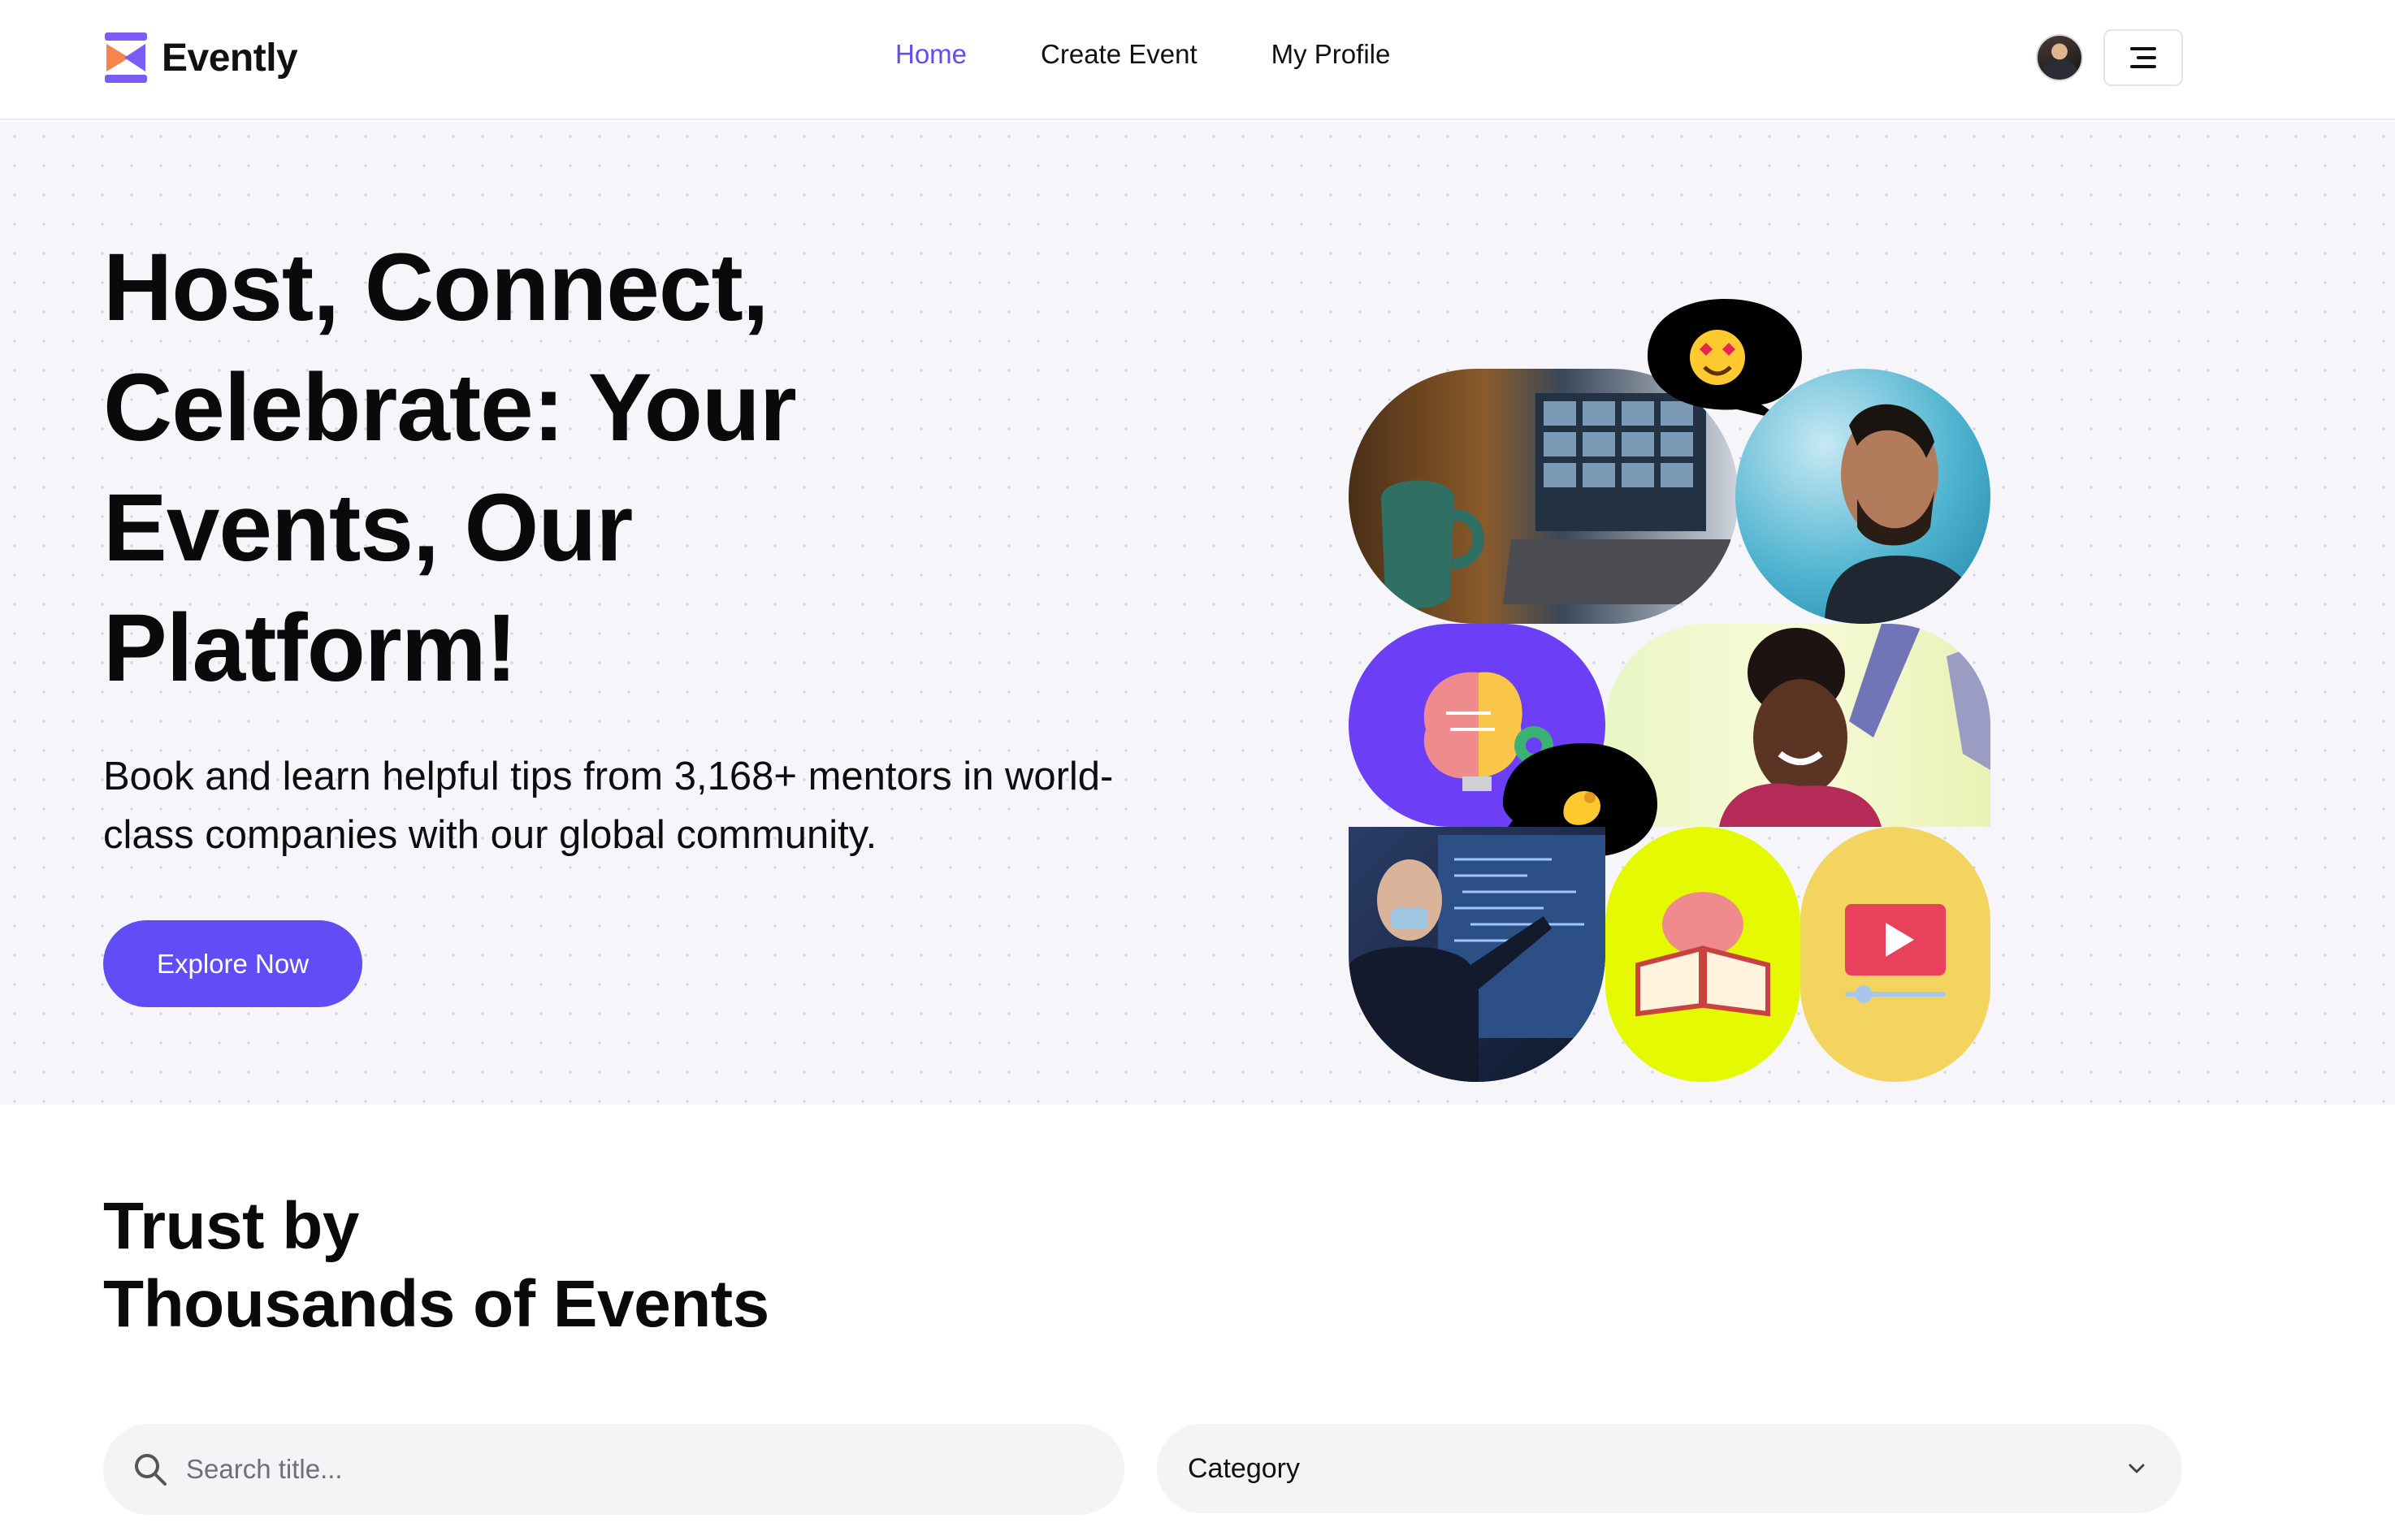 This screenshot has width=2395, height=1540. I want to click on smiling-woman-photo, so click(1797, 725).